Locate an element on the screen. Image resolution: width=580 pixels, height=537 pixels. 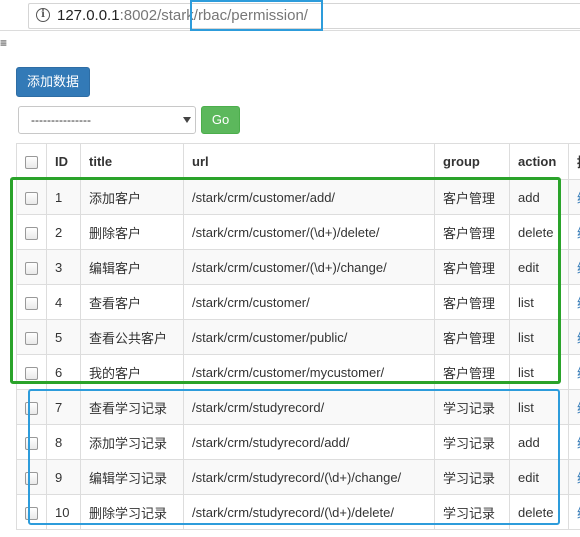
header-action: action is located at coordinates (539, 161).